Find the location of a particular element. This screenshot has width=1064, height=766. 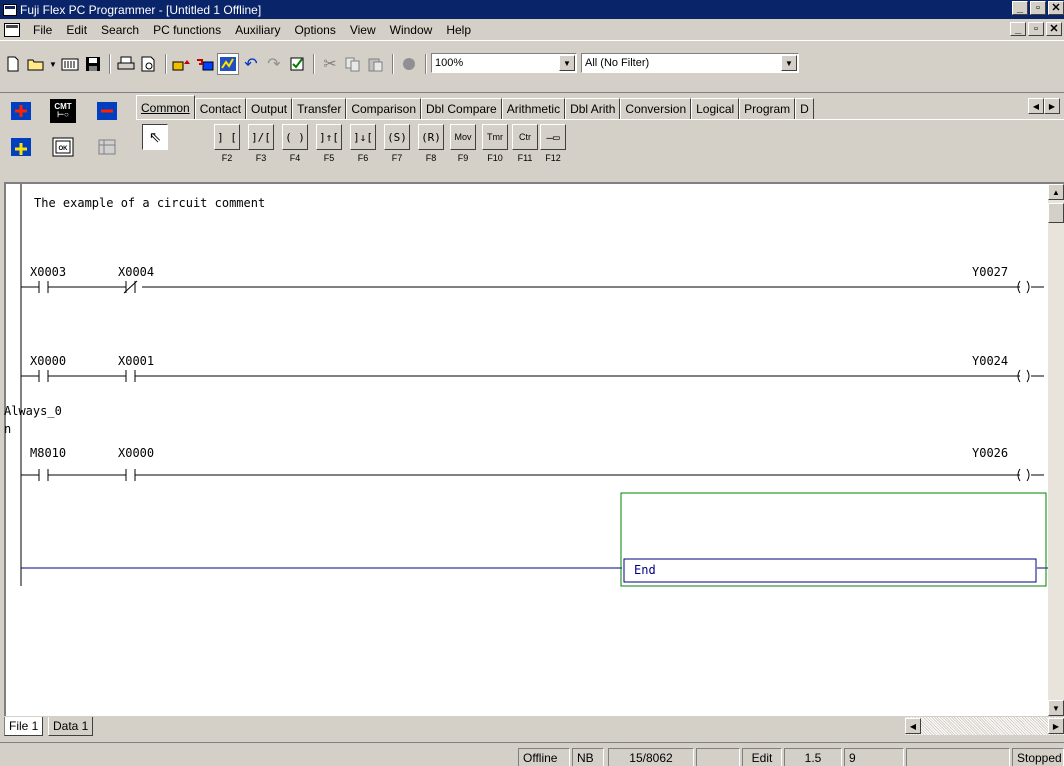

horizontal-scrollbar: ◀ ▶ is located at coordinates (984, 726).